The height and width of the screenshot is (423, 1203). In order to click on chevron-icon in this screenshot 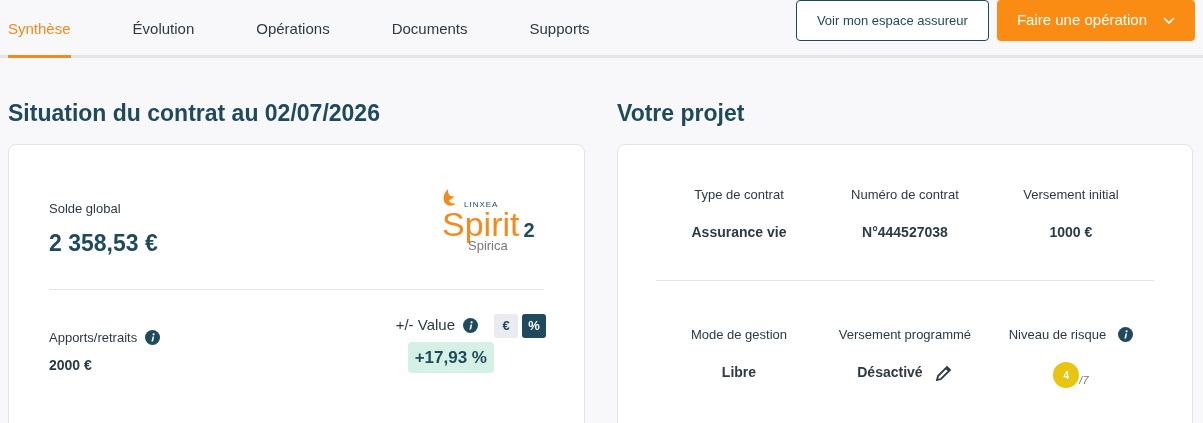, I will do `click(1169, 20)`.